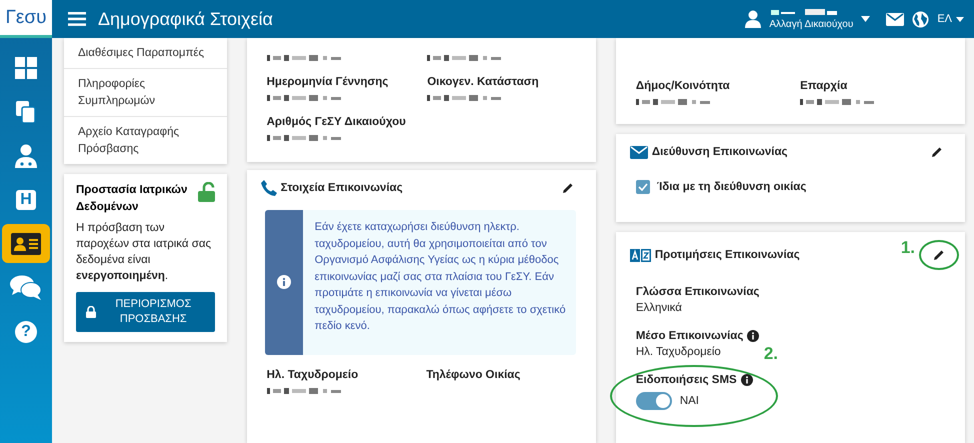 The image size is (974, 443). I want to click on rail-item, so click(26, 243).